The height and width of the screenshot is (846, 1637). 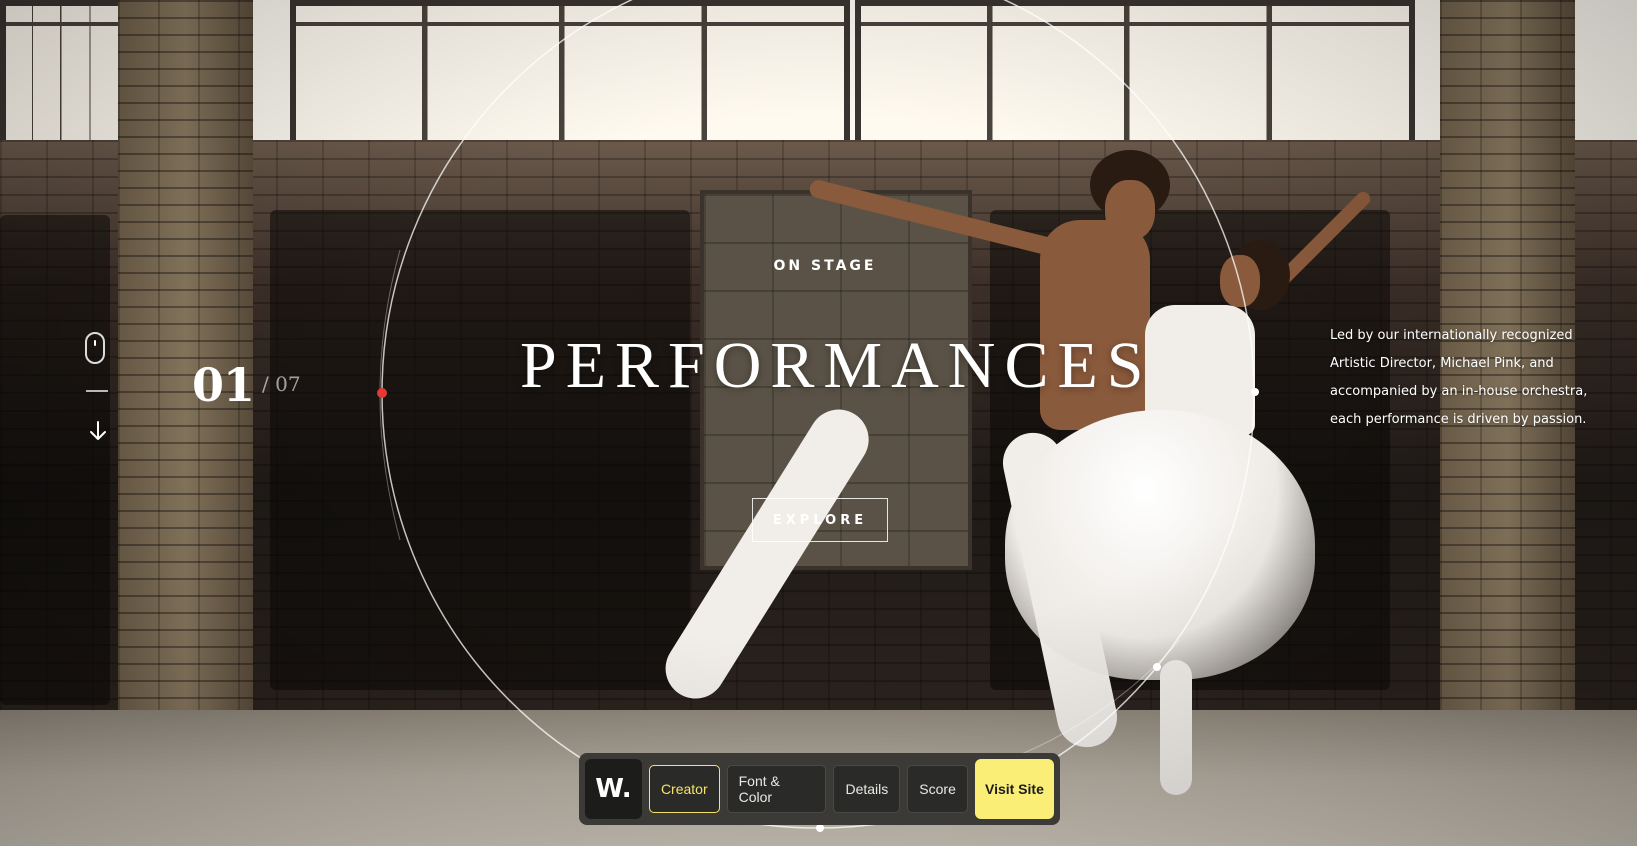 What do you see at coordinates (95, 348) in the screenshot?
I see `mouse-icon` at bounding box center [95, 348].